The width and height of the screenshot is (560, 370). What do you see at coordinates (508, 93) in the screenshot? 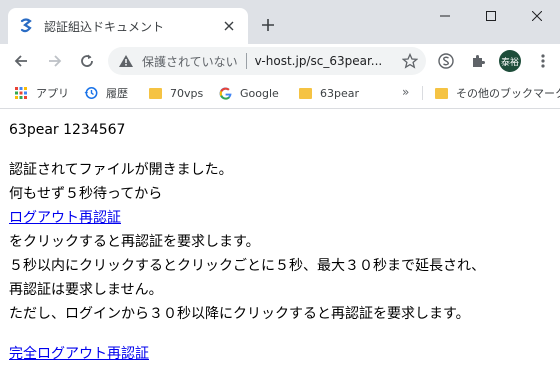
I see `bookmark-label: その他のブックマーク` at bounding box center [508, 93].